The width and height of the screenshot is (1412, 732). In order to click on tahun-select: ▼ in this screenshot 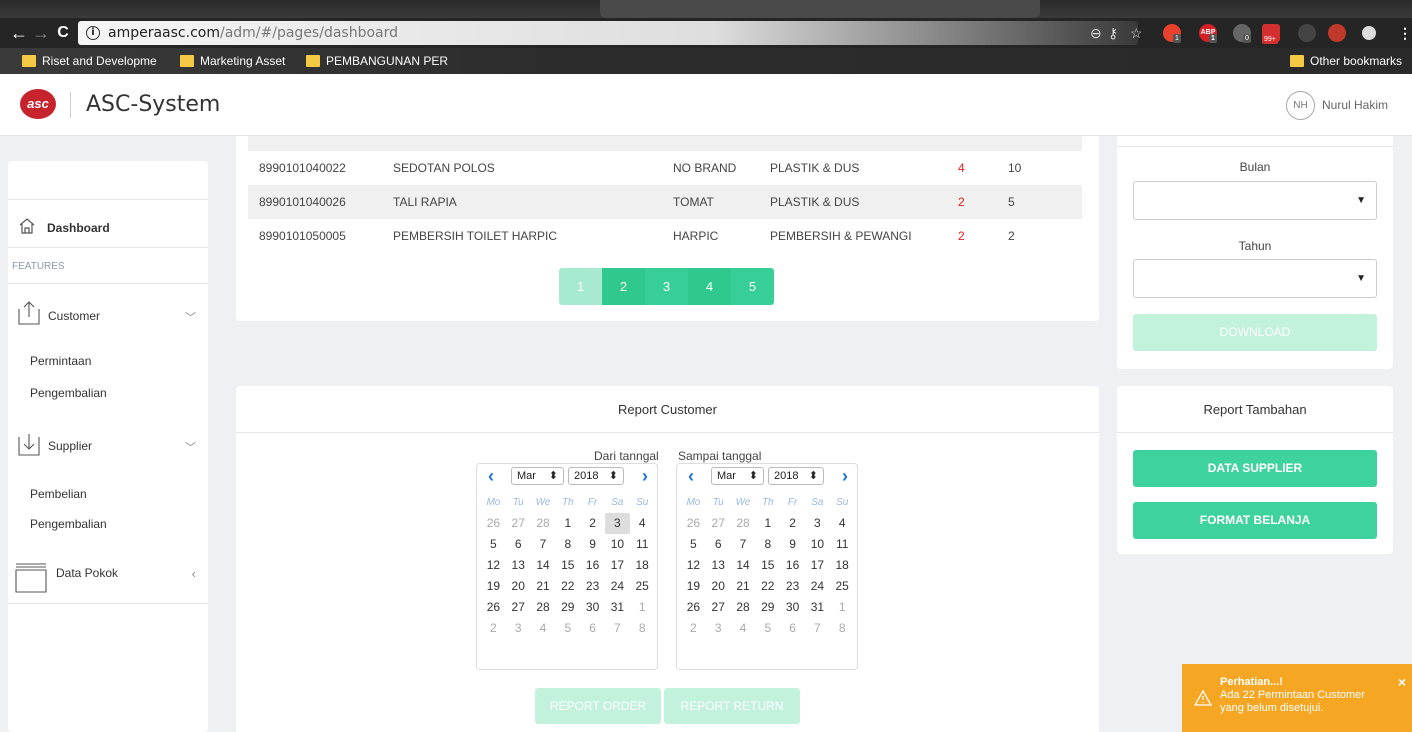, I will do `click(1255, 278)`.